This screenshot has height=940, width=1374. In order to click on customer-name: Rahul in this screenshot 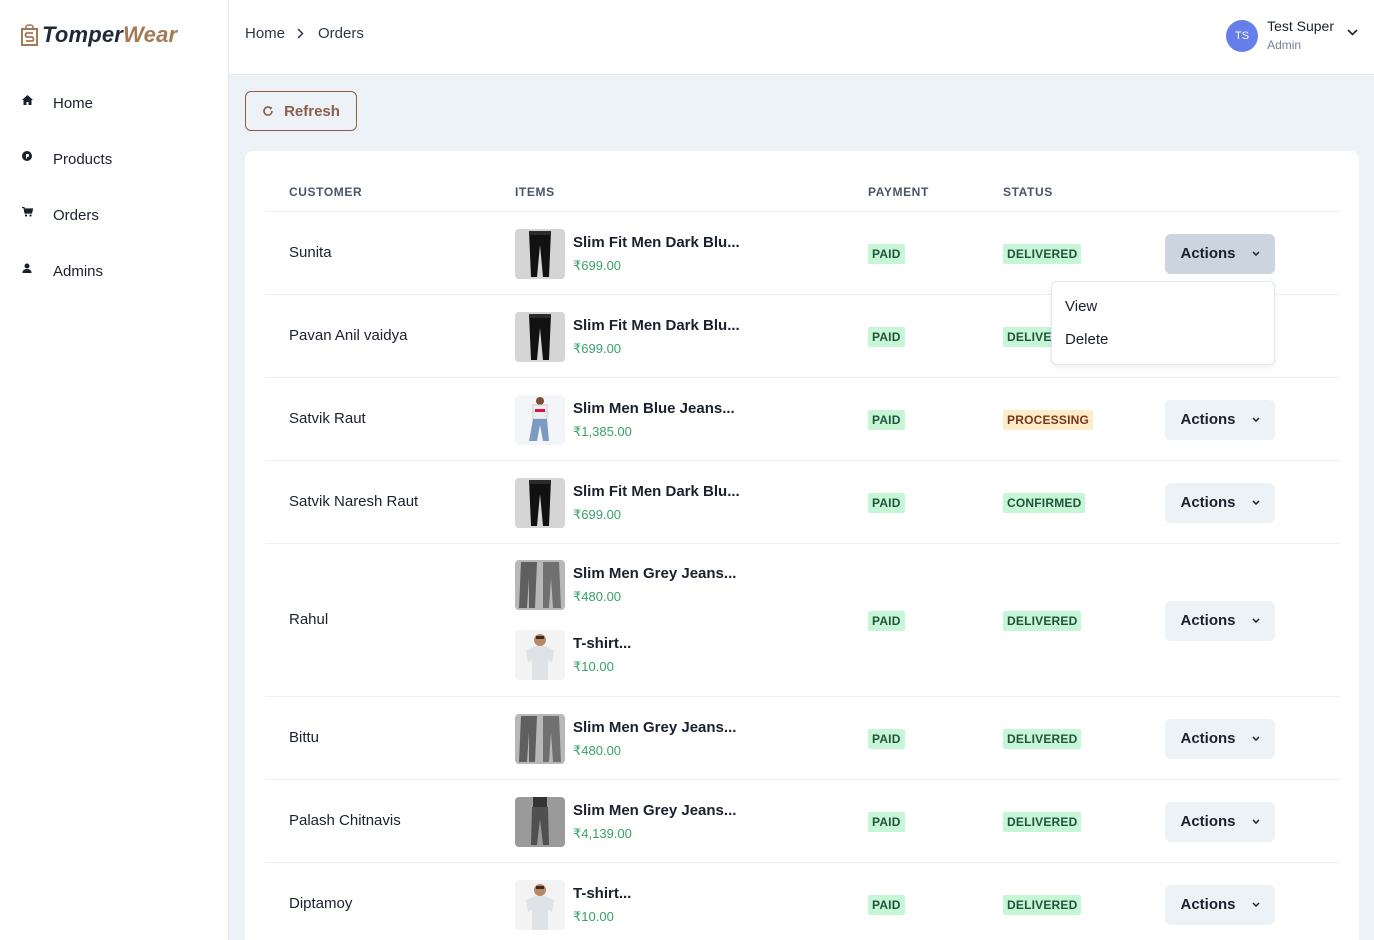, I will do `click(309, 619)`.